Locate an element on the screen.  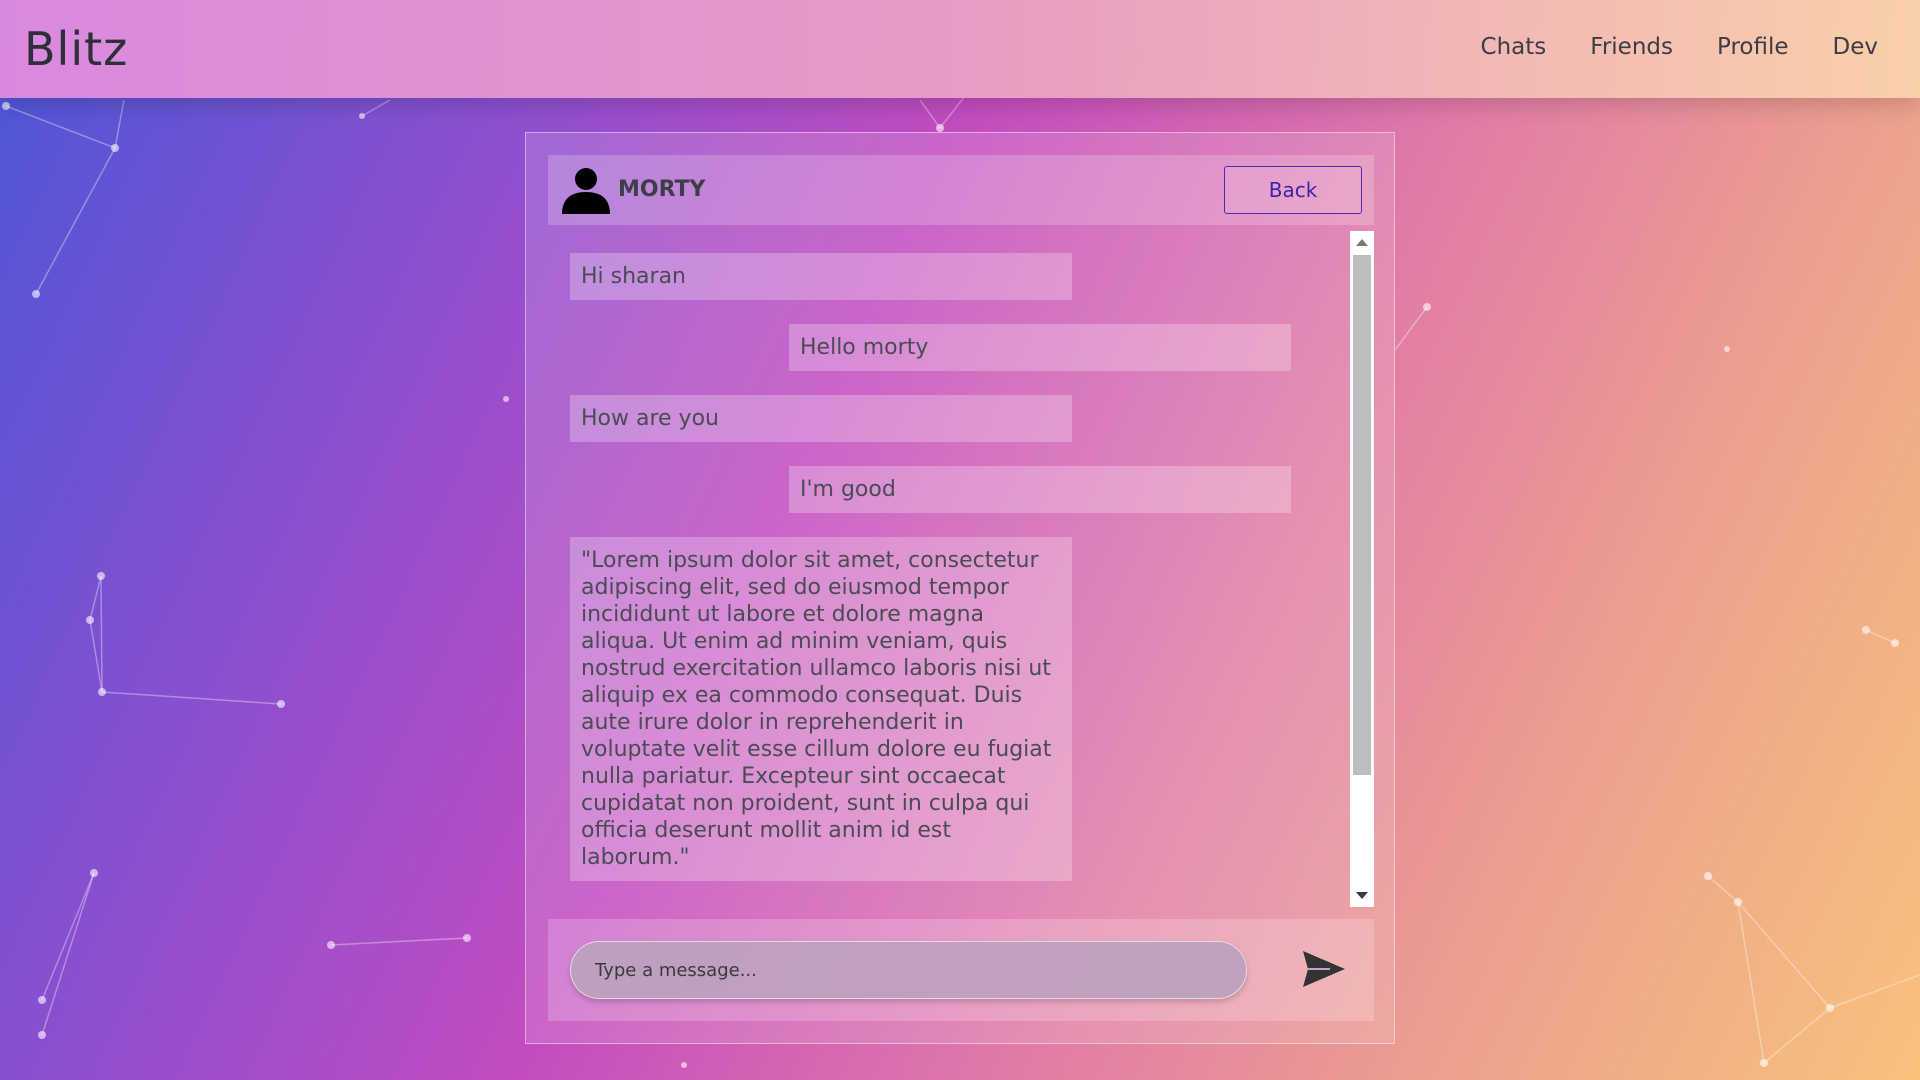
nav-link-dev: Dev is located at coordinates (1855, 47).